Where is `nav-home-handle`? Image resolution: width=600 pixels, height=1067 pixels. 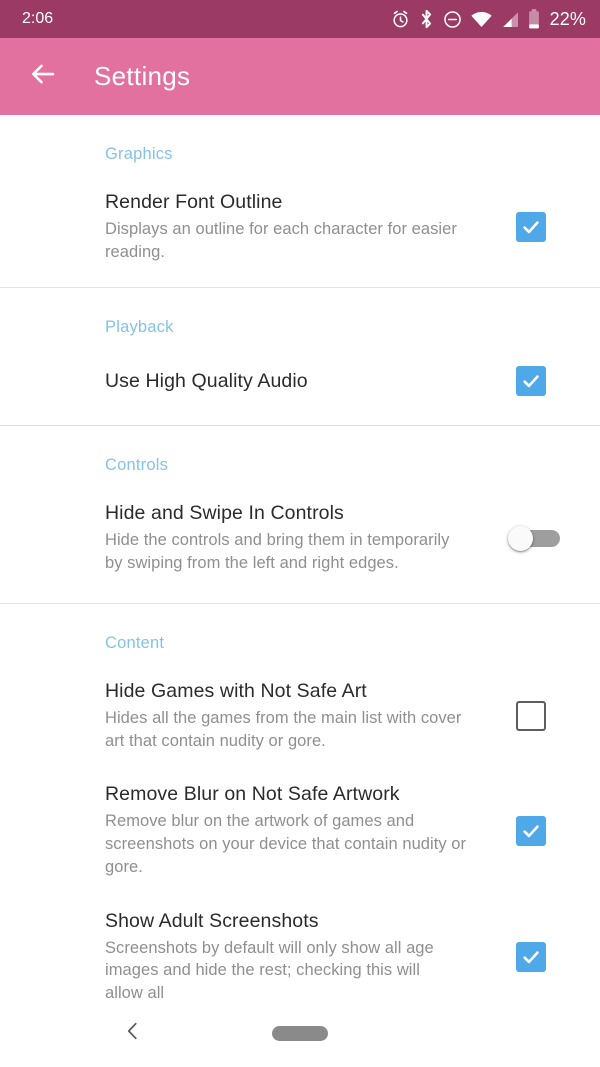 nav-home-handle is located at coordinates (300, 1033).